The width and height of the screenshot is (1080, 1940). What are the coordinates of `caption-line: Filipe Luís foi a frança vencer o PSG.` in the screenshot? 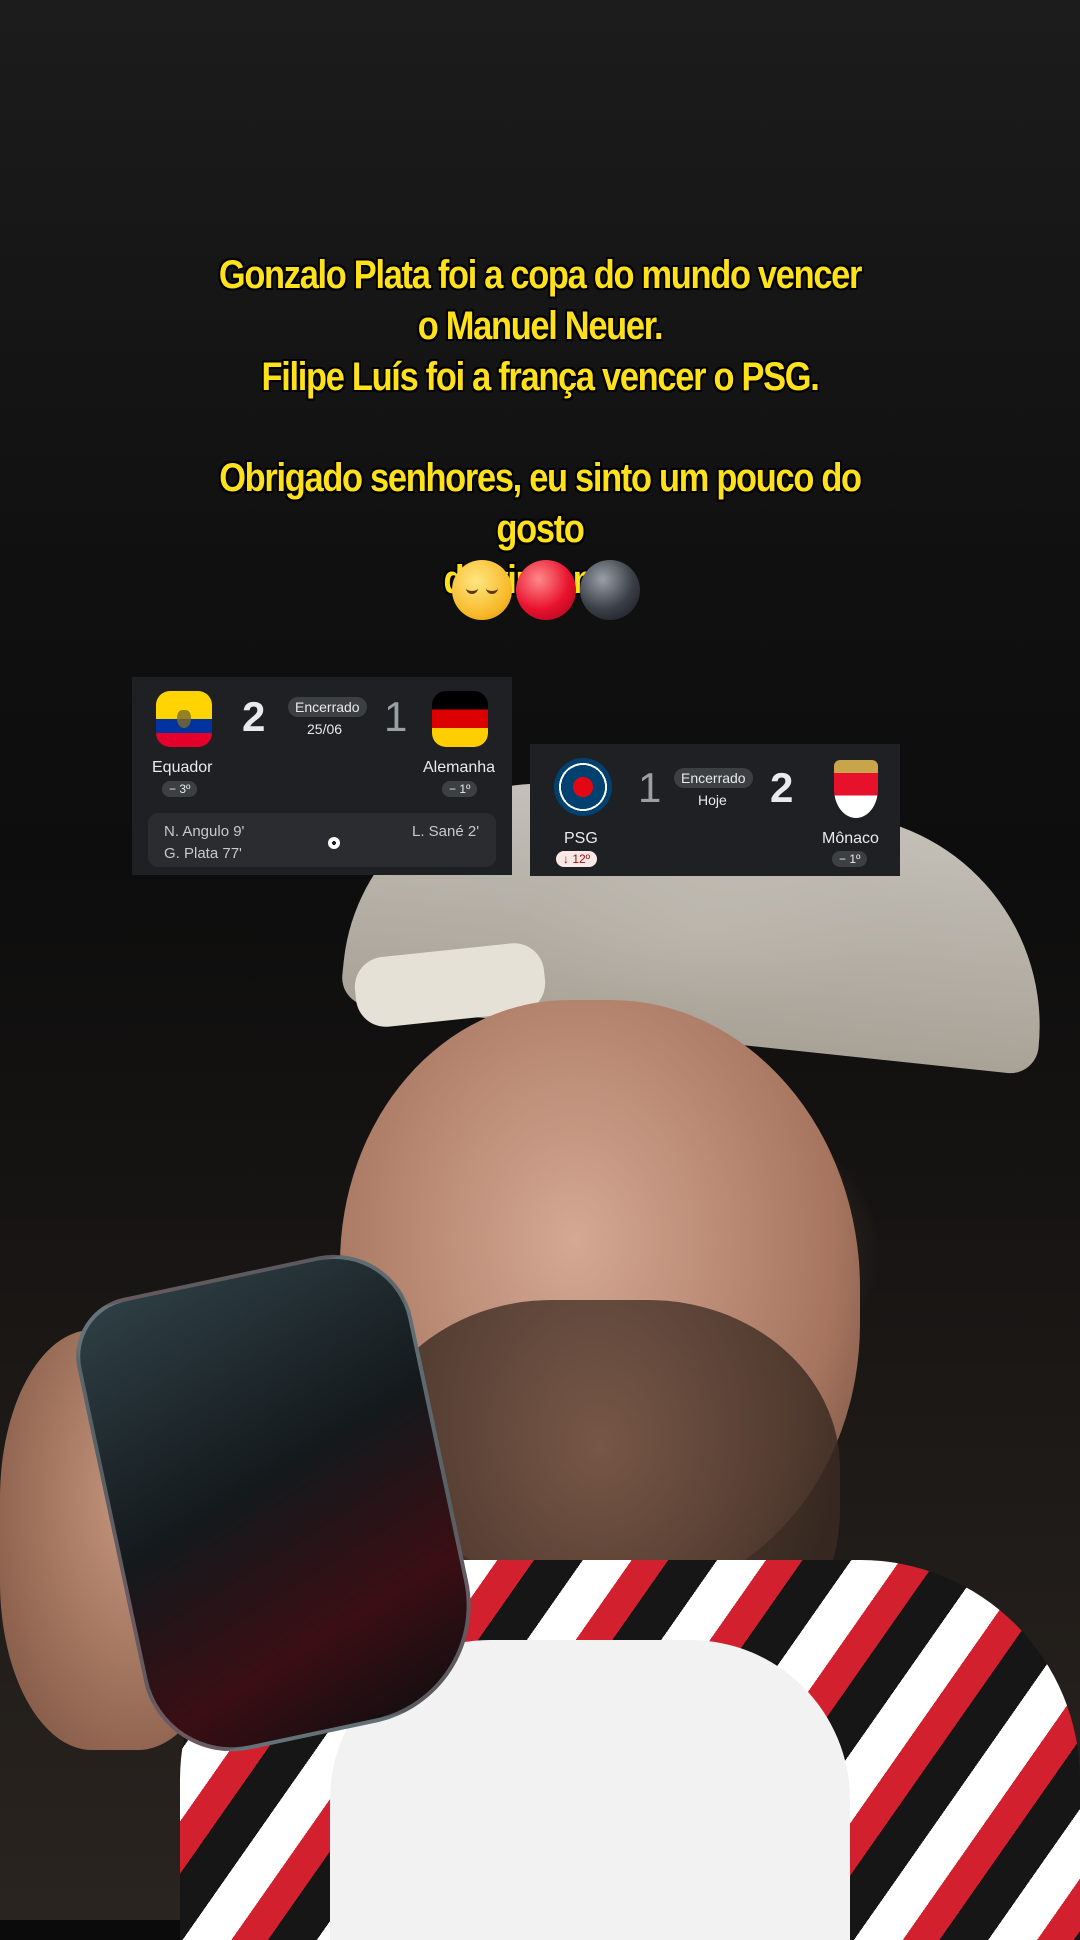 It's located at (540, 377).